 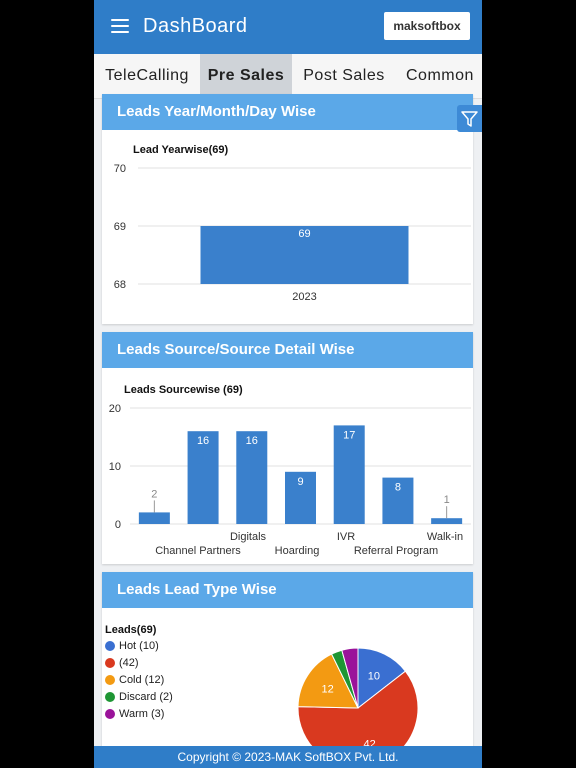 What do you see at coordinates (288, 757) in the screenshot?
I see `footer: Copyright © 2023-MAK SoftBOX Pvt. Ltd.` at bounding box center [288, 757].